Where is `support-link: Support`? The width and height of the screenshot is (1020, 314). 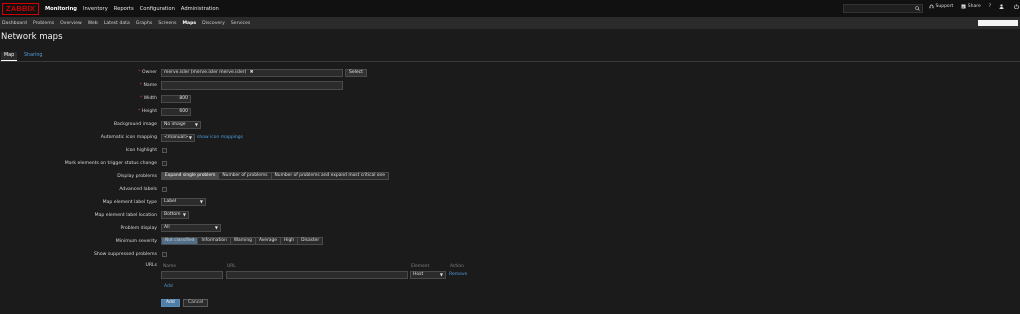
support-link: Support is located at coordinates (941, 6).